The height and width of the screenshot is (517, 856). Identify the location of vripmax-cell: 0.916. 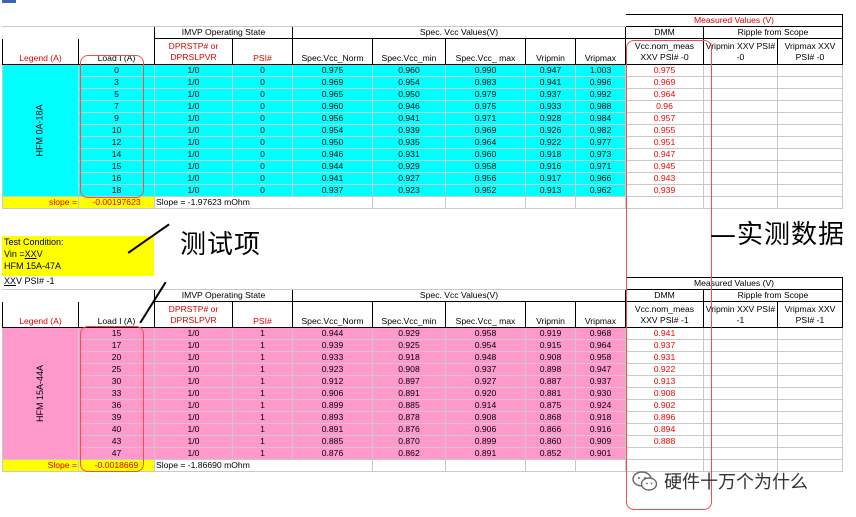
(600, 429).